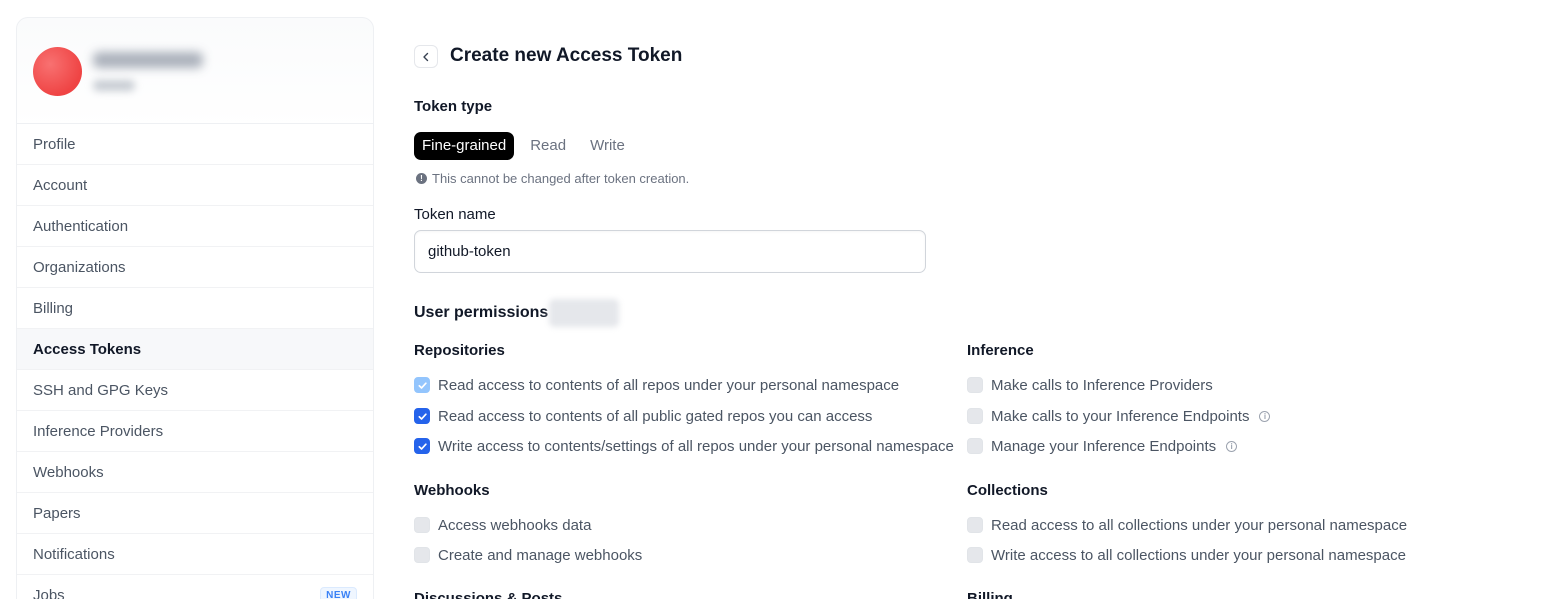 This screenshot has width=1553, height=599. I want to click on sidebar-item-billing: Billing, so click(195, 308).